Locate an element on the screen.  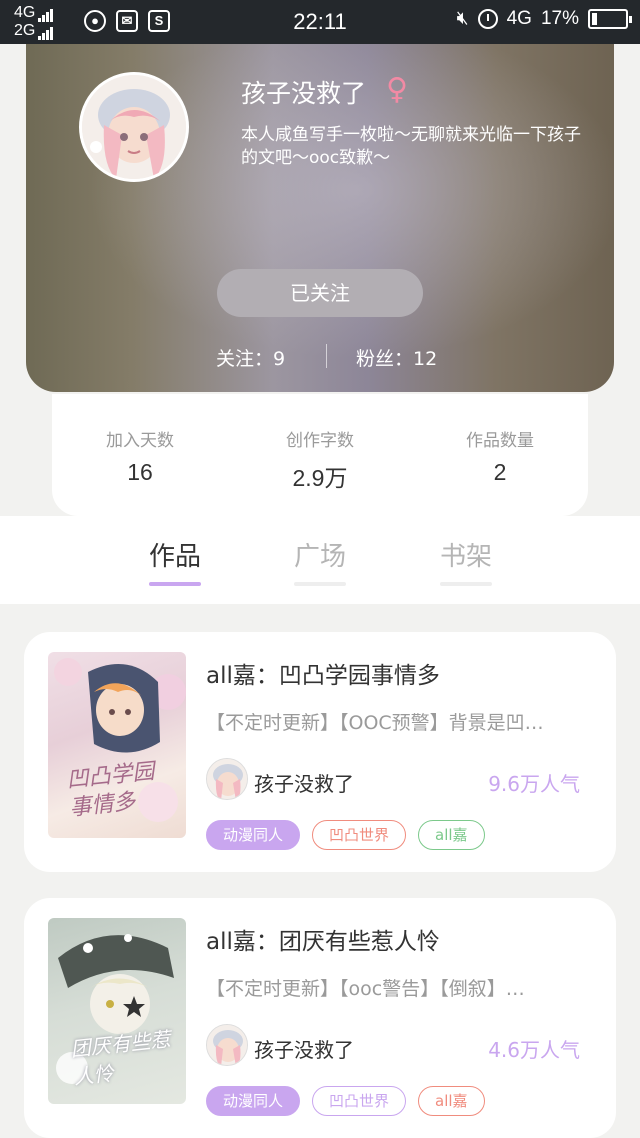
tab-bar: 作品 广场 书架 is located at coordinates (320, 560).